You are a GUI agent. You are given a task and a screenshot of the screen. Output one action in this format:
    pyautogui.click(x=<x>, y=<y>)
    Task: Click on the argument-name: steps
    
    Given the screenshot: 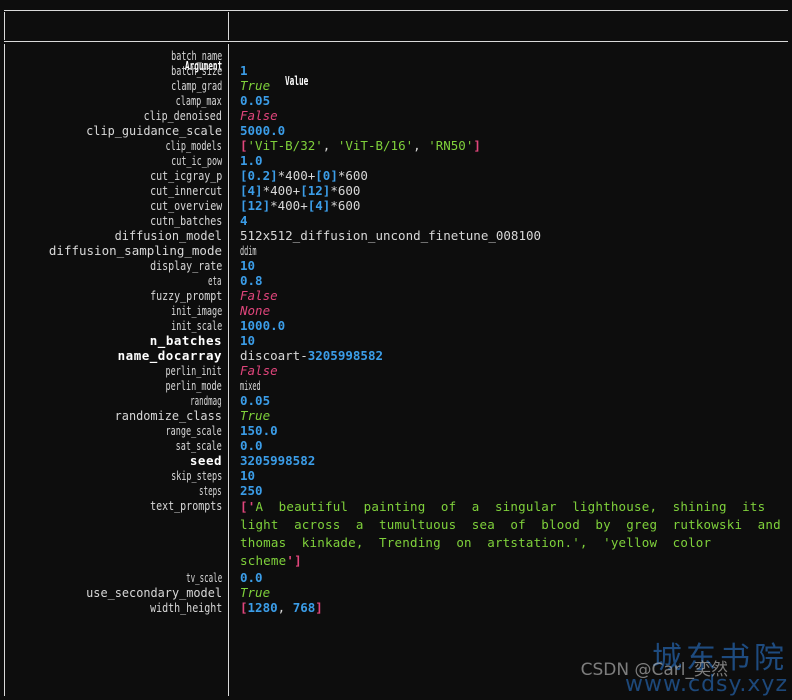 What is the action you would take?
    pyautogui.click(x=210, y=490)
    